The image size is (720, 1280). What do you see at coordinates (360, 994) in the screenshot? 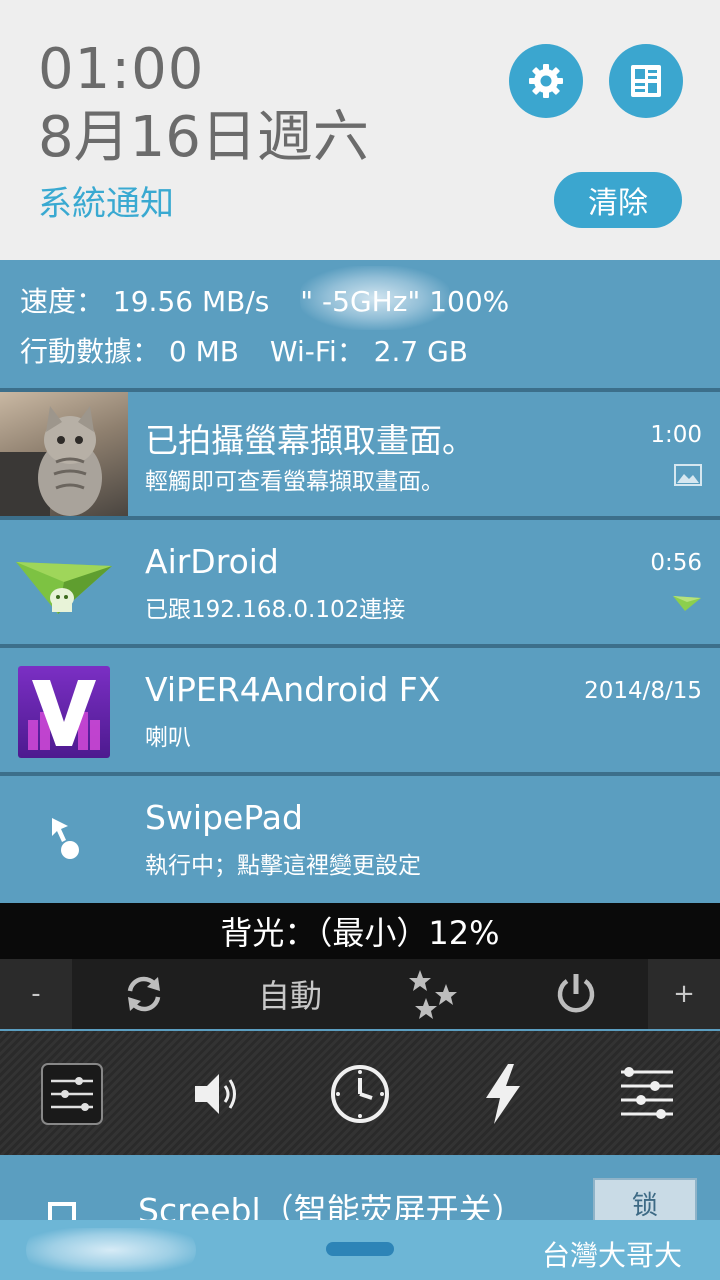
I see `brightness-controls: - 自動 +` at bounding box center [360, 994].